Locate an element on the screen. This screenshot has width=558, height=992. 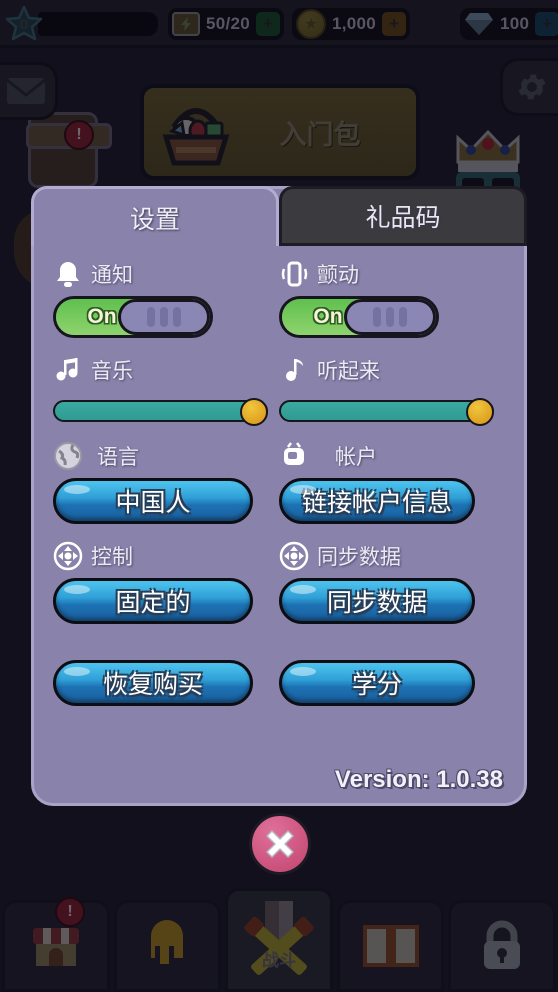
music-label: 音乐 is located at coordinates (112, 371).